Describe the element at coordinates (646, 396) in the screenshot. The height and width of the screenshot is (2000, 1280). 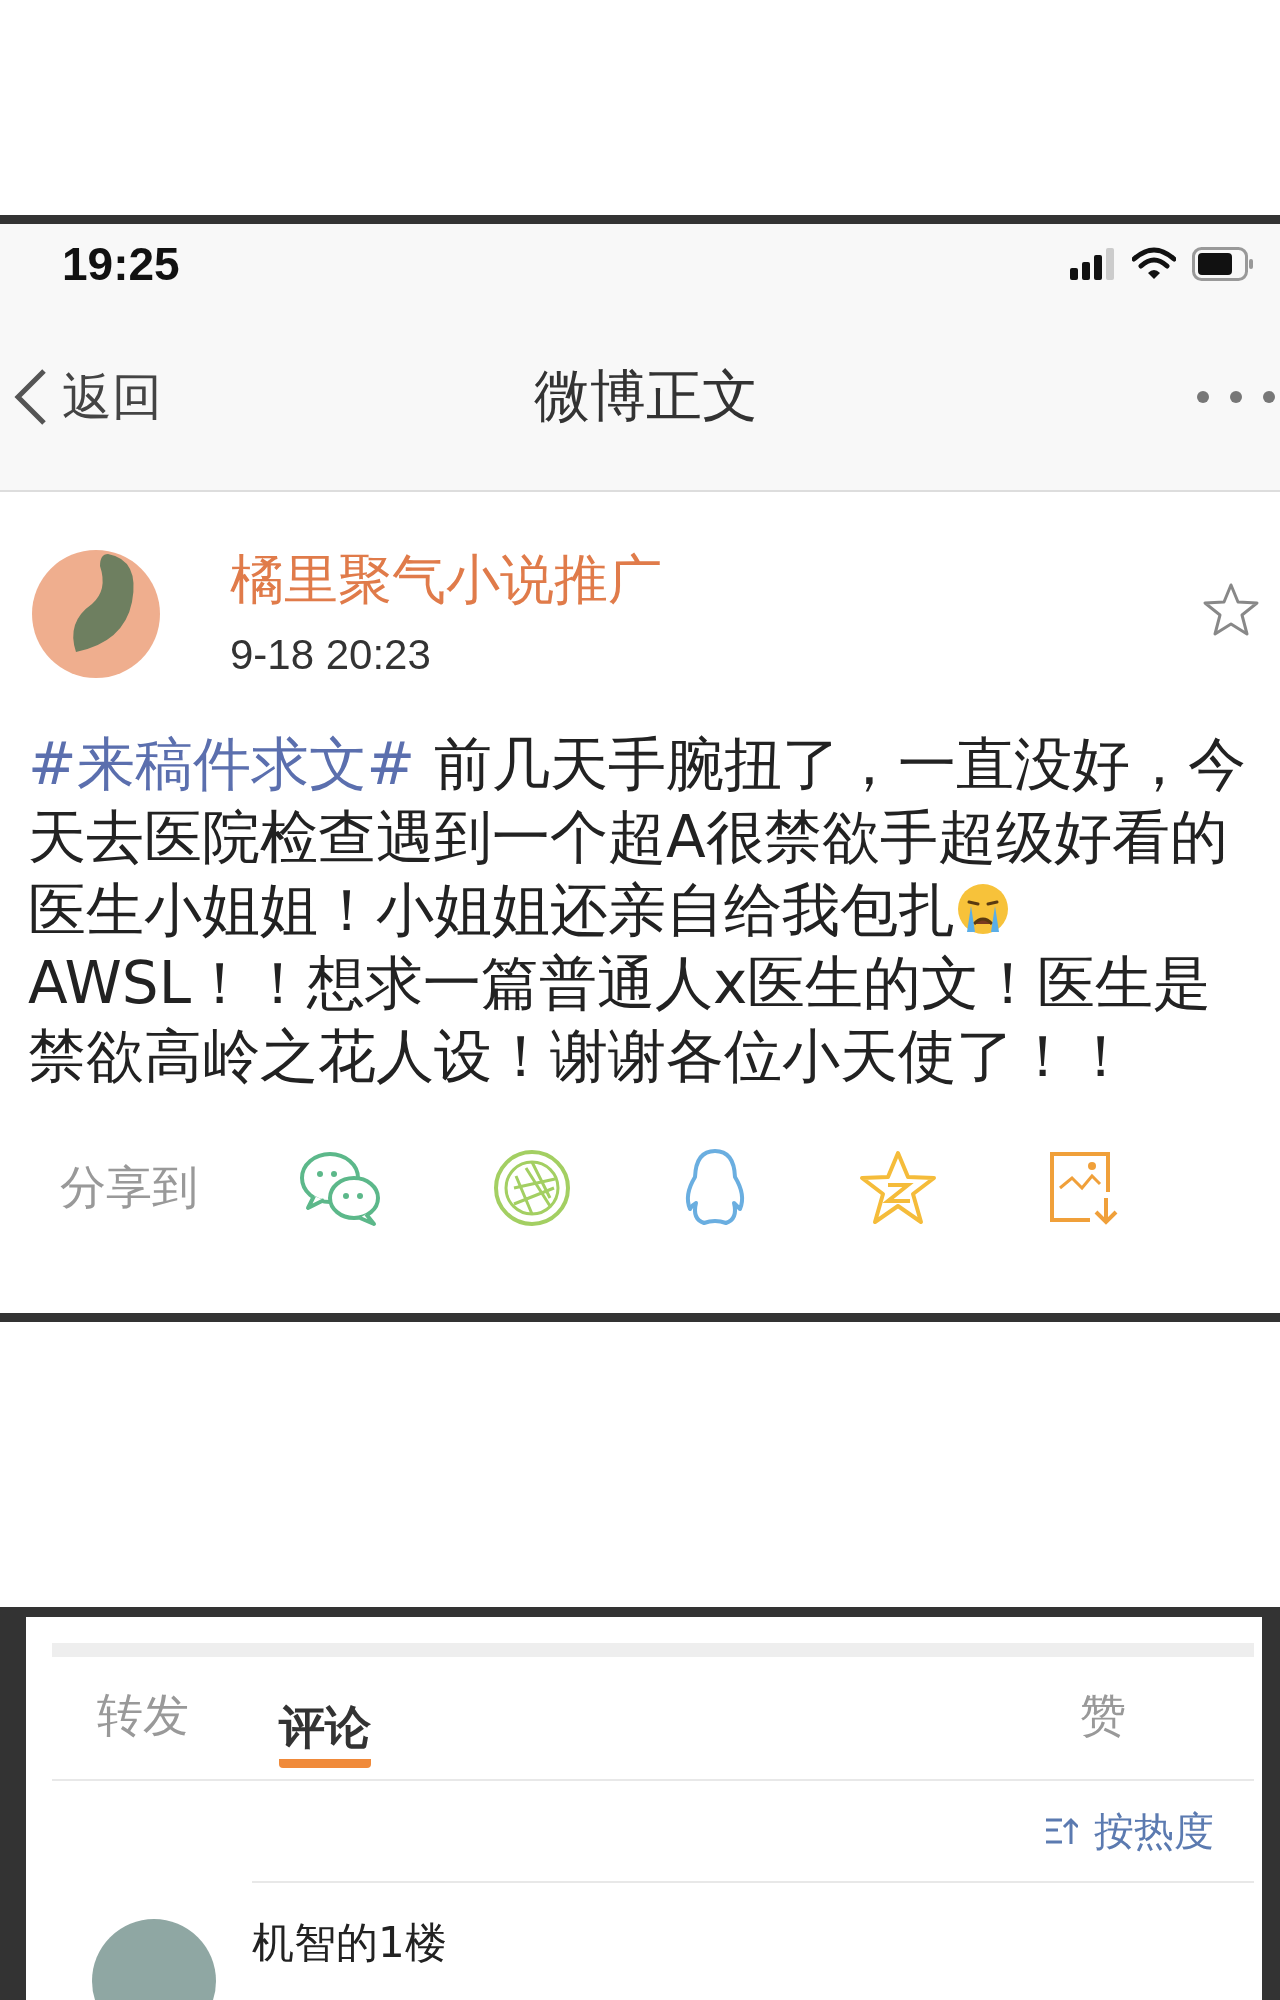
I see `page-title: 微博正文` at that location.